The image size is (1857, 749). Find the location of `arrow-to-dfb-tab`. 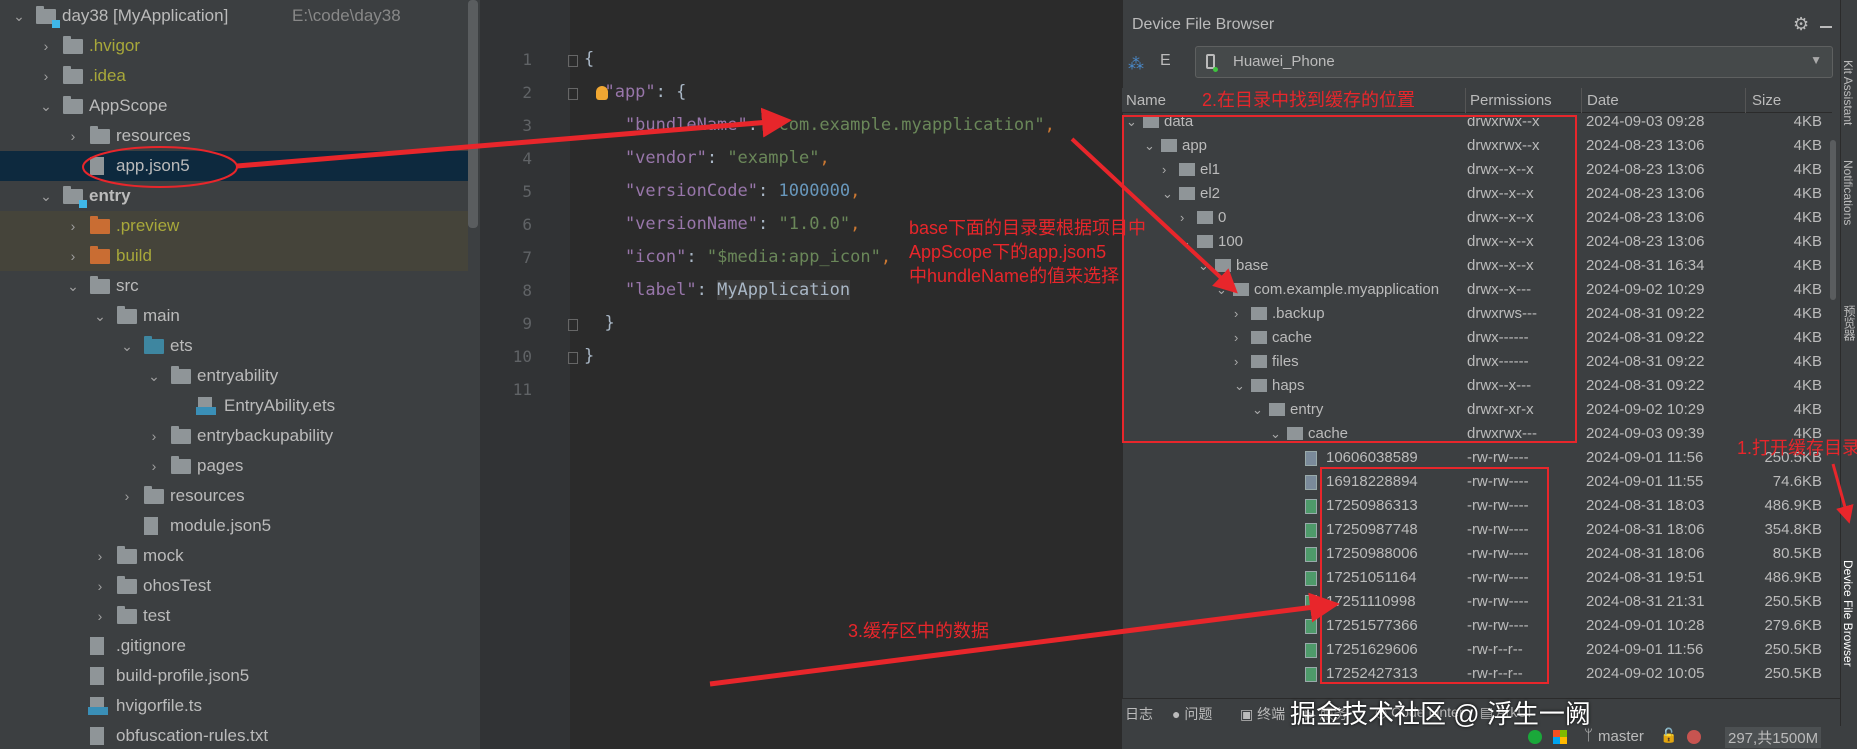

arrow-to-dfb-tab is located at coordinates (1842, 493).